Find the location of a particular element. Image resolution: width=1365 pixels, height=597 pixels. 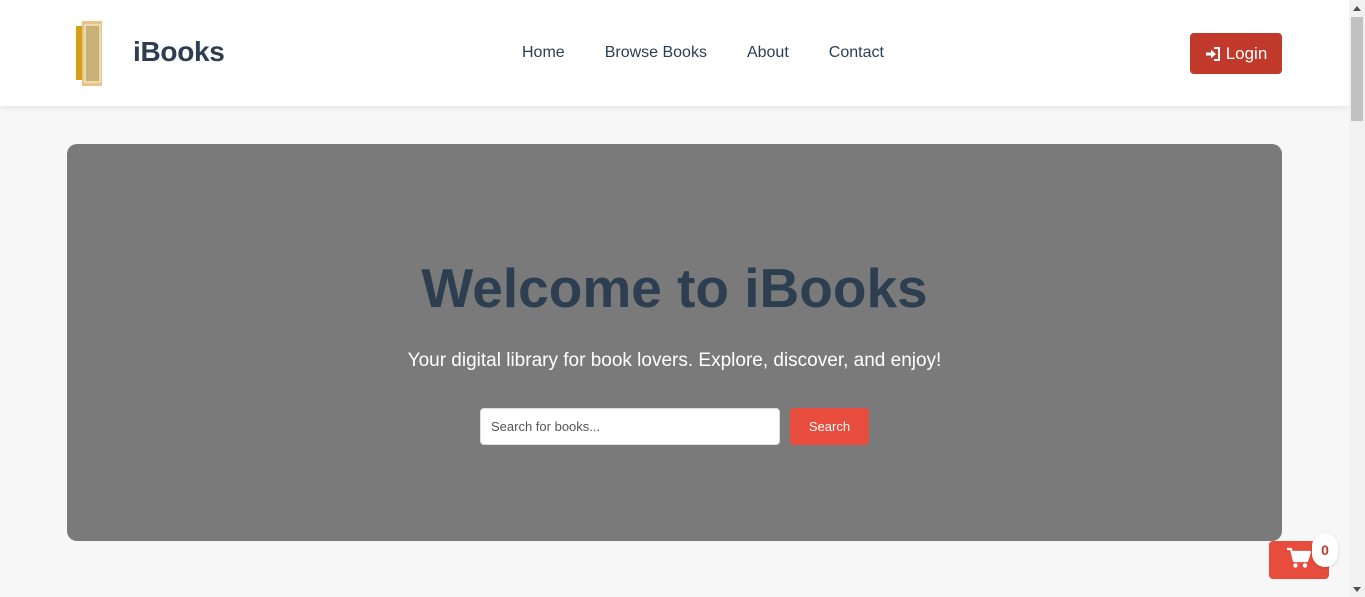

search-button: Search is located at coordinates (829, 426).